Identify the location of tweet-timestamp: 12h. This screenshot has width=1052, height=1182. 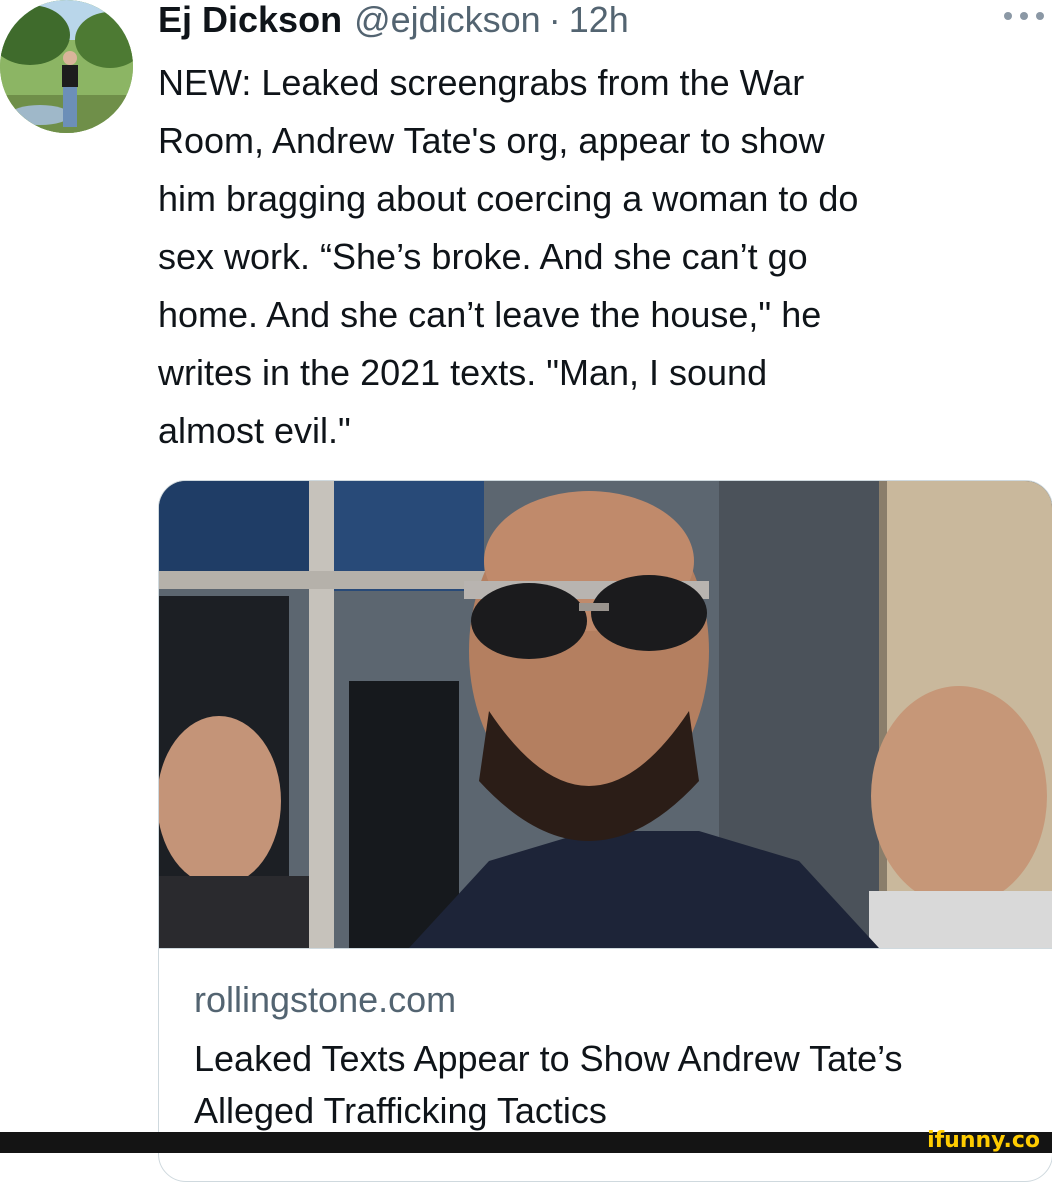
(599, 20).